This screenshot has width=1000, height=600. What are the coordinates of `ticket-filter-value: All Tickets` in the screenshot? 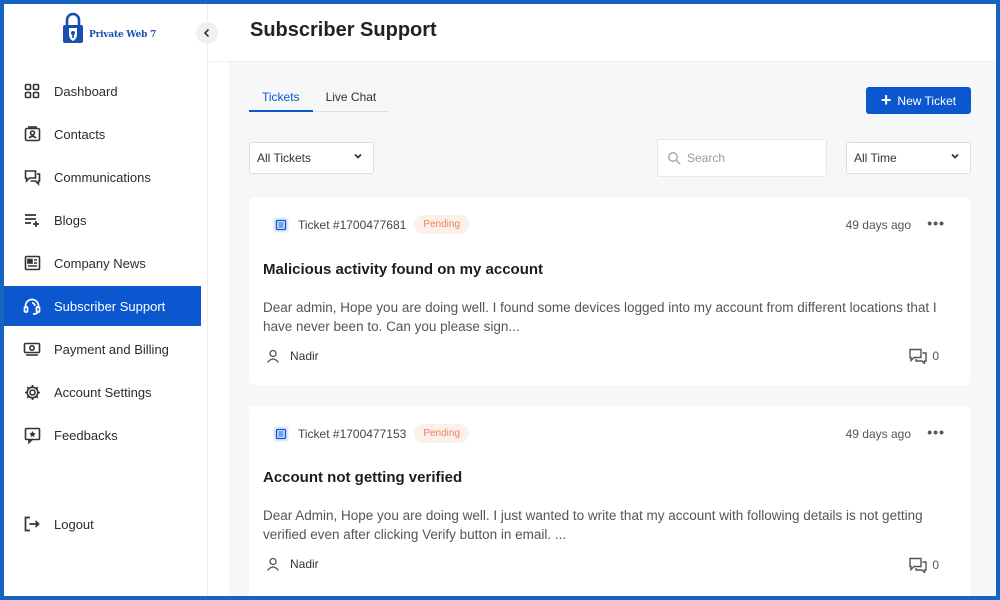 It's located at (284, 158).